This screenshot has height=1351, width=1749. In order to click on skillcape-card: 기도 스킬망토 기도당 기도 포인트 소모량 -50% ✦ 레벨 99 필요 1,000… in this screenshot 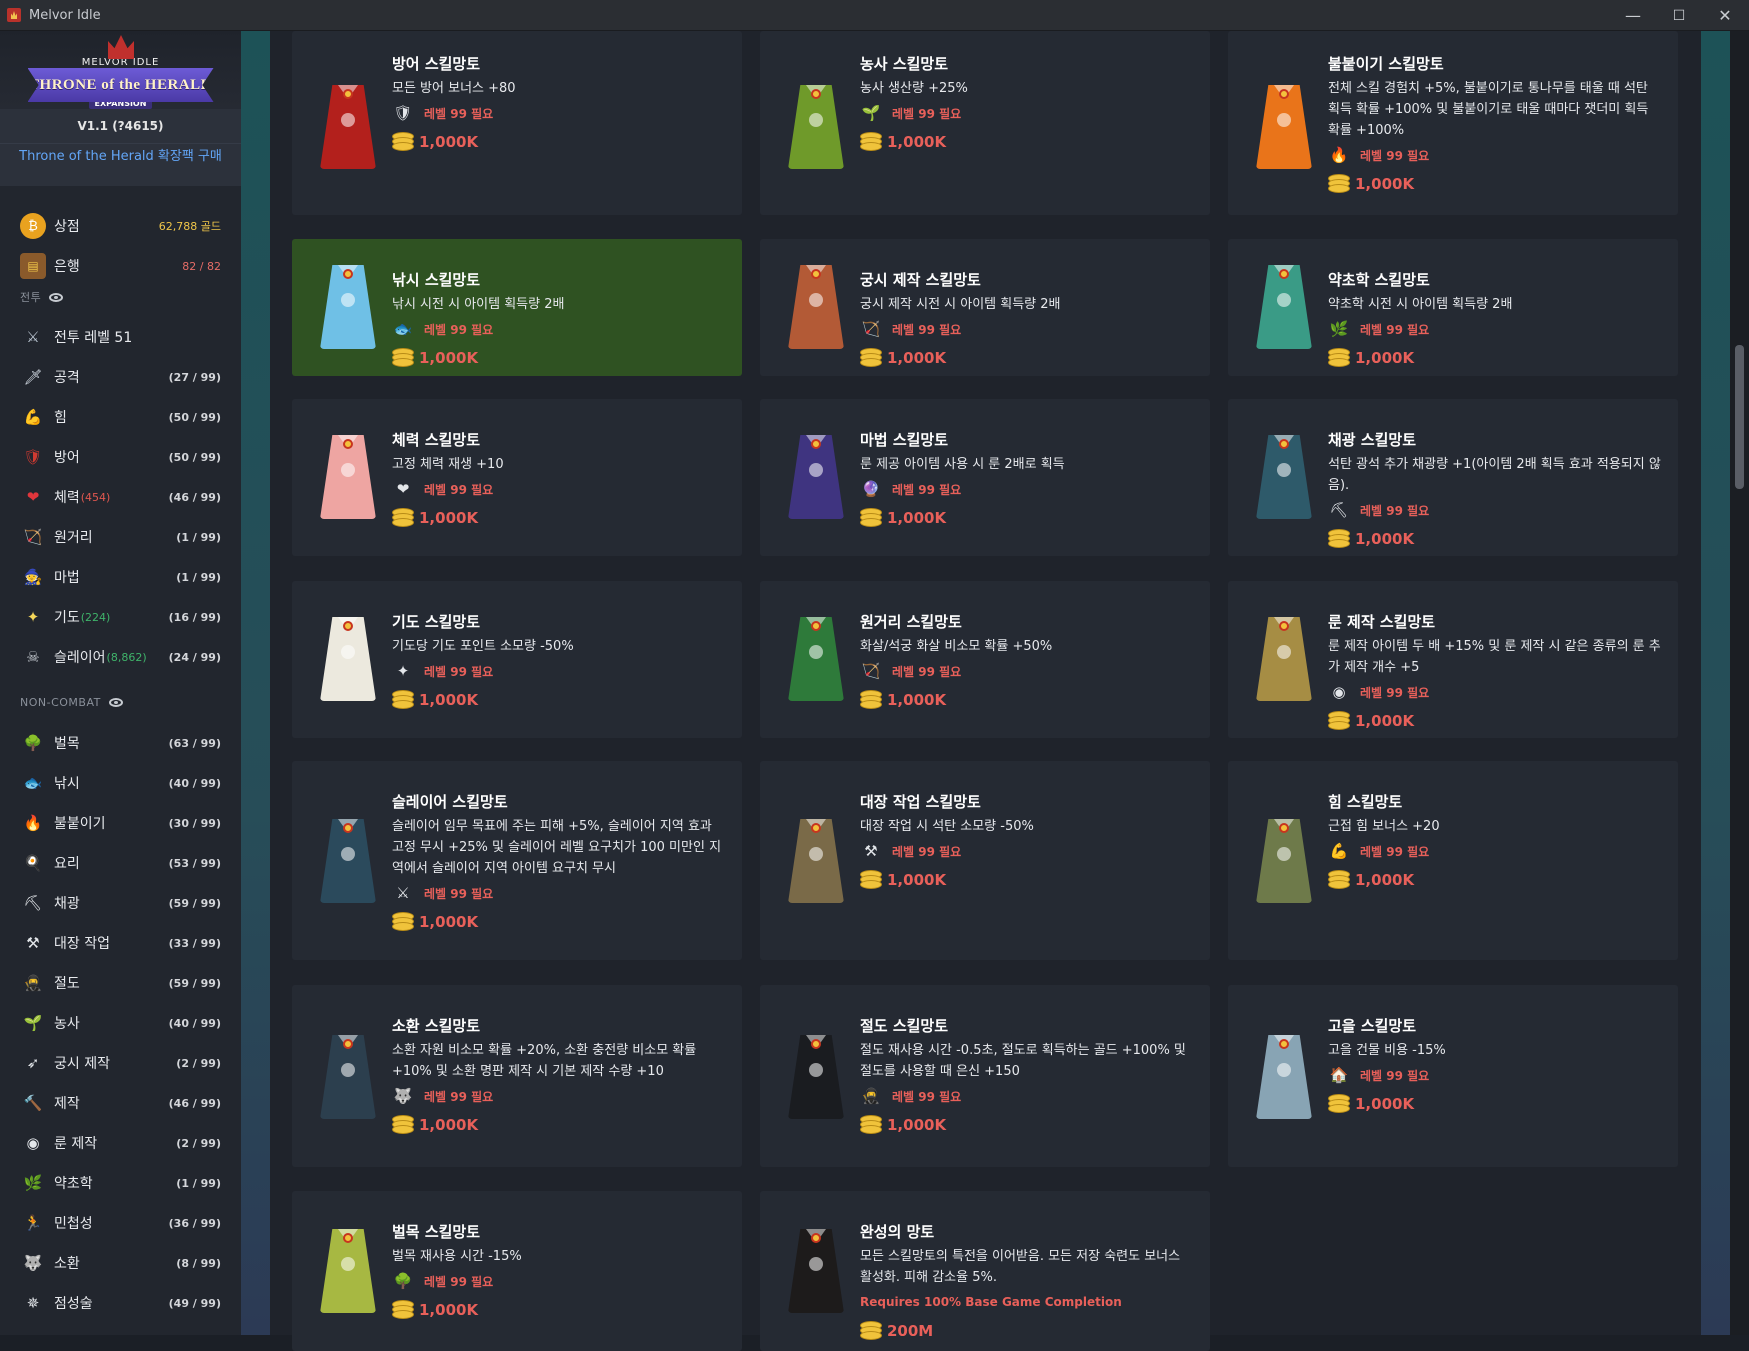, I will do `click(517, 659)`.